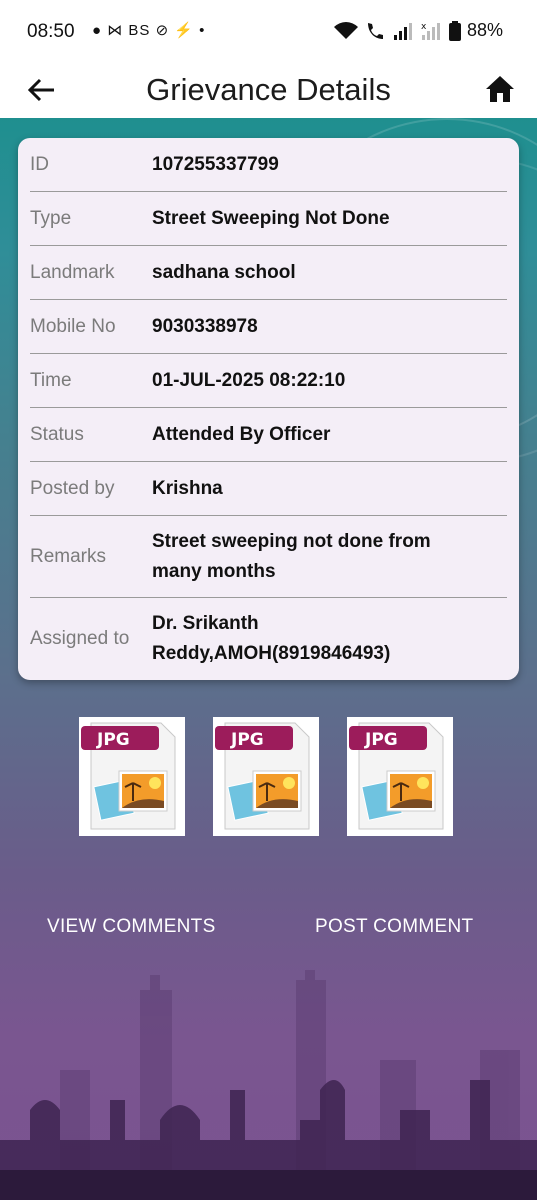  I want to click on status-time: 08:50, so click(51, 31).